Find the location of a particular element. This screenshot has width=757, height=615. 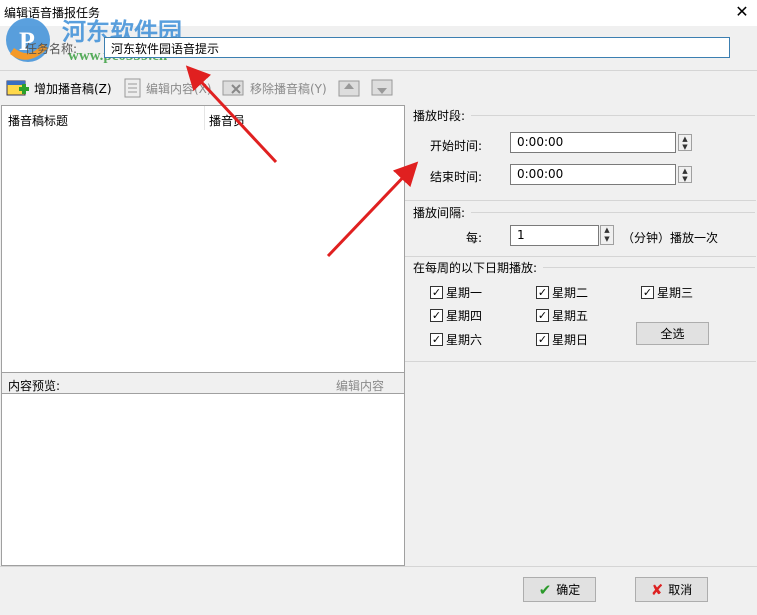

checkbox-label: 星期一 is located at coordinates (464, 293).